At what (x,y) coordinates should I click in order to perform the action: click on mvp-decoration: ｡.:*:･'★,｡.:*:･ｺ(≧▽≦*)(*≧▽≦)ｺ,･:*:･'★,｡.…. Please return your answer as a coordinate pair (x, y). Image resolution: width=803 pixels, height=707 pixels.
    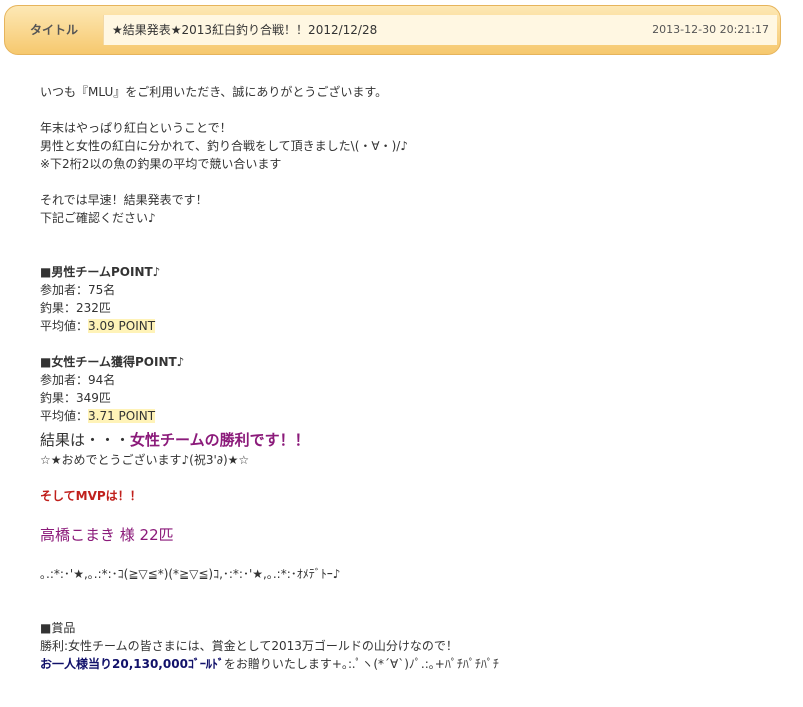
    Looking at the image, I should click on (190, 574).